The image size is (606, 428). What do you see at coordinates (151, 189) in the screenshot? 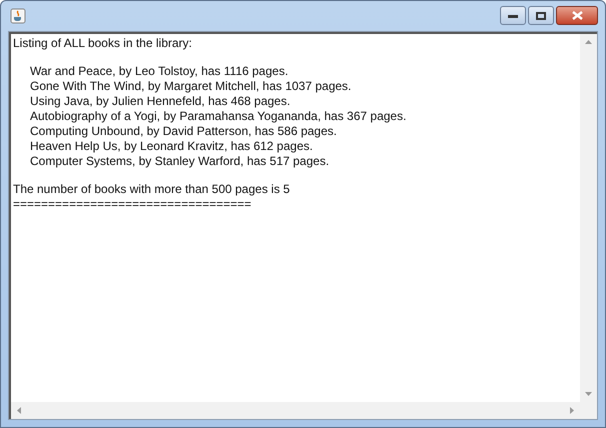
I see `summary-line: The number of books with more than 500 pages is 5` at bounding box center [151, 189].